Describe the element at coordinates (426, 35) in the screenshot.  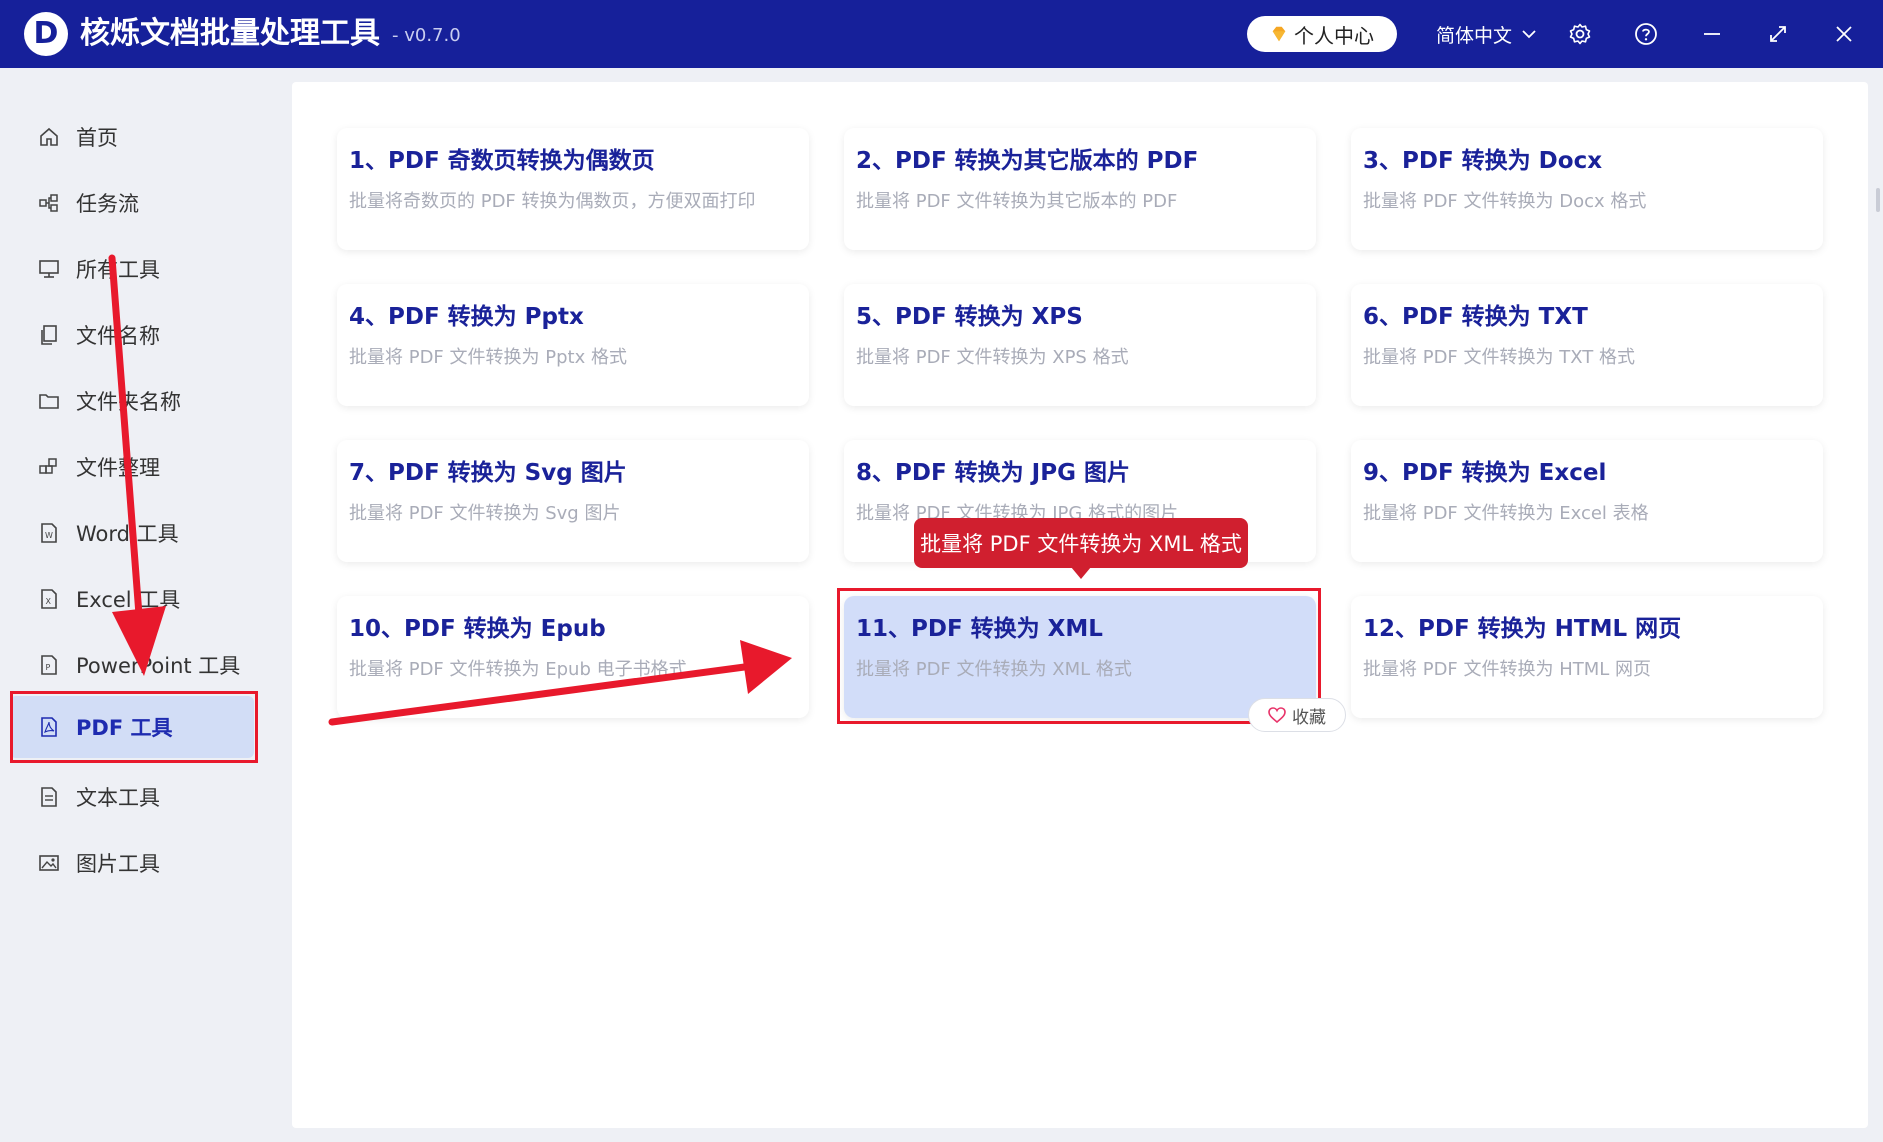
I see `app-version: - v0.7.0` at that location.